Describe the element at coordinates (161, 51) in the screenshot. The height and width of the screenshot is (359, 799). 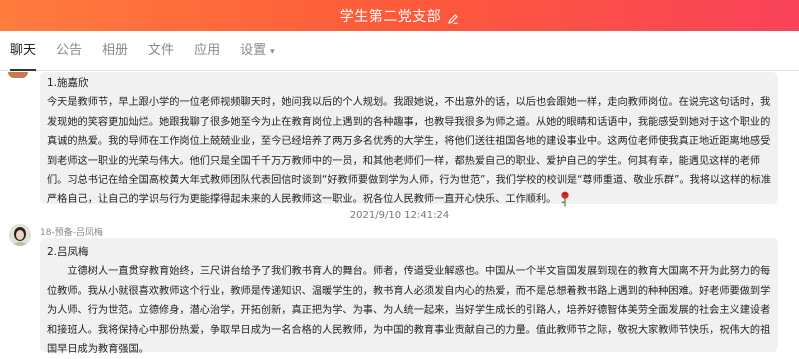
I see `tab-files: 文件` at that location.